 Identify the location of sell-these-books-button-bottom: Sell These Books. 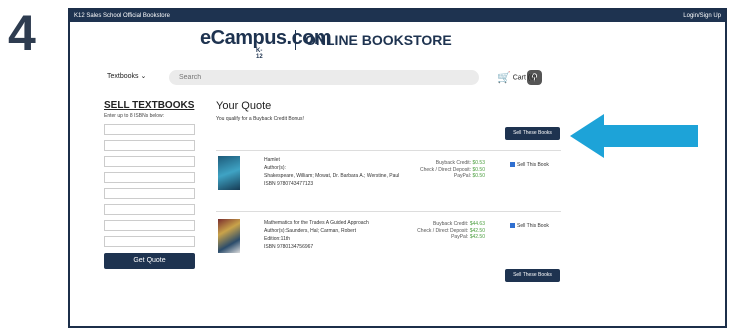
(532, 275).